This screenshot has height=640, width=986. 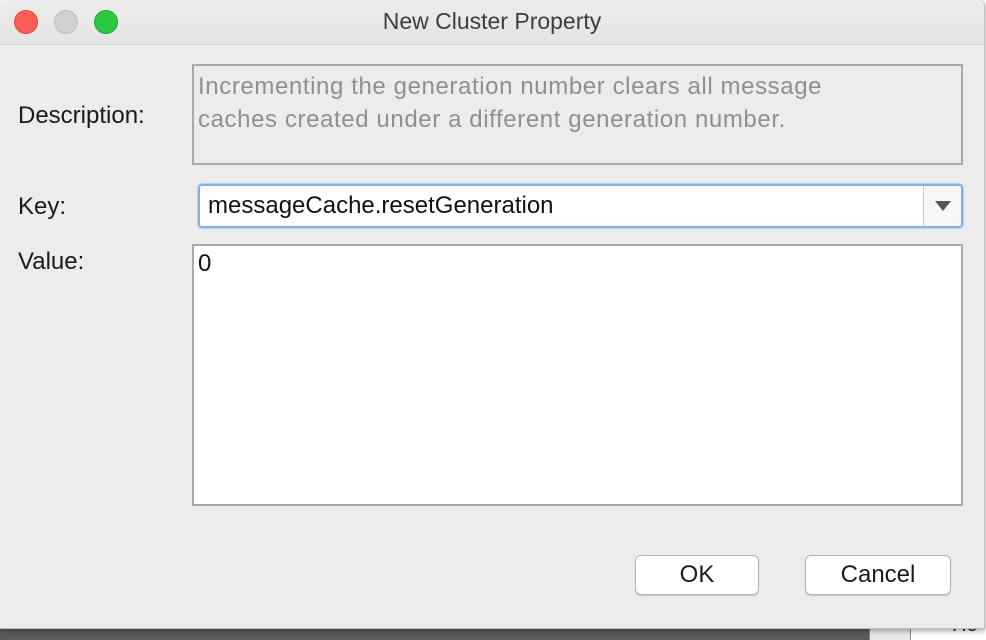 I want to click on key-combobox-value: messageCache.resetGeneration, so click(x=381, y=206).